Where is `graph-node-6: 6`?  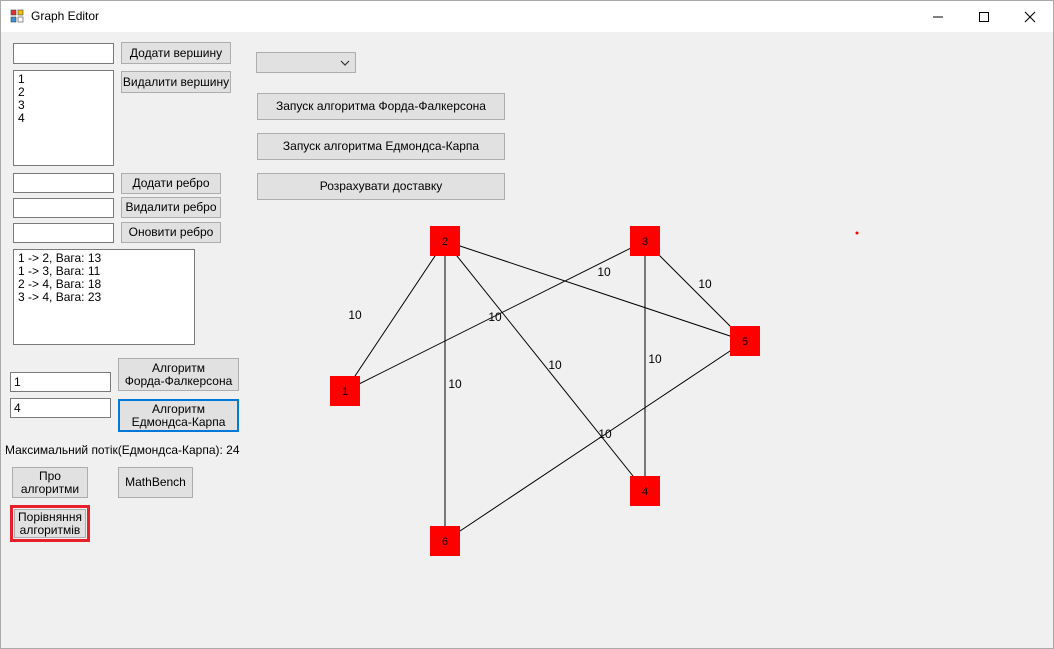 graph-node-6: 6 is located at coordinates (445, 541).